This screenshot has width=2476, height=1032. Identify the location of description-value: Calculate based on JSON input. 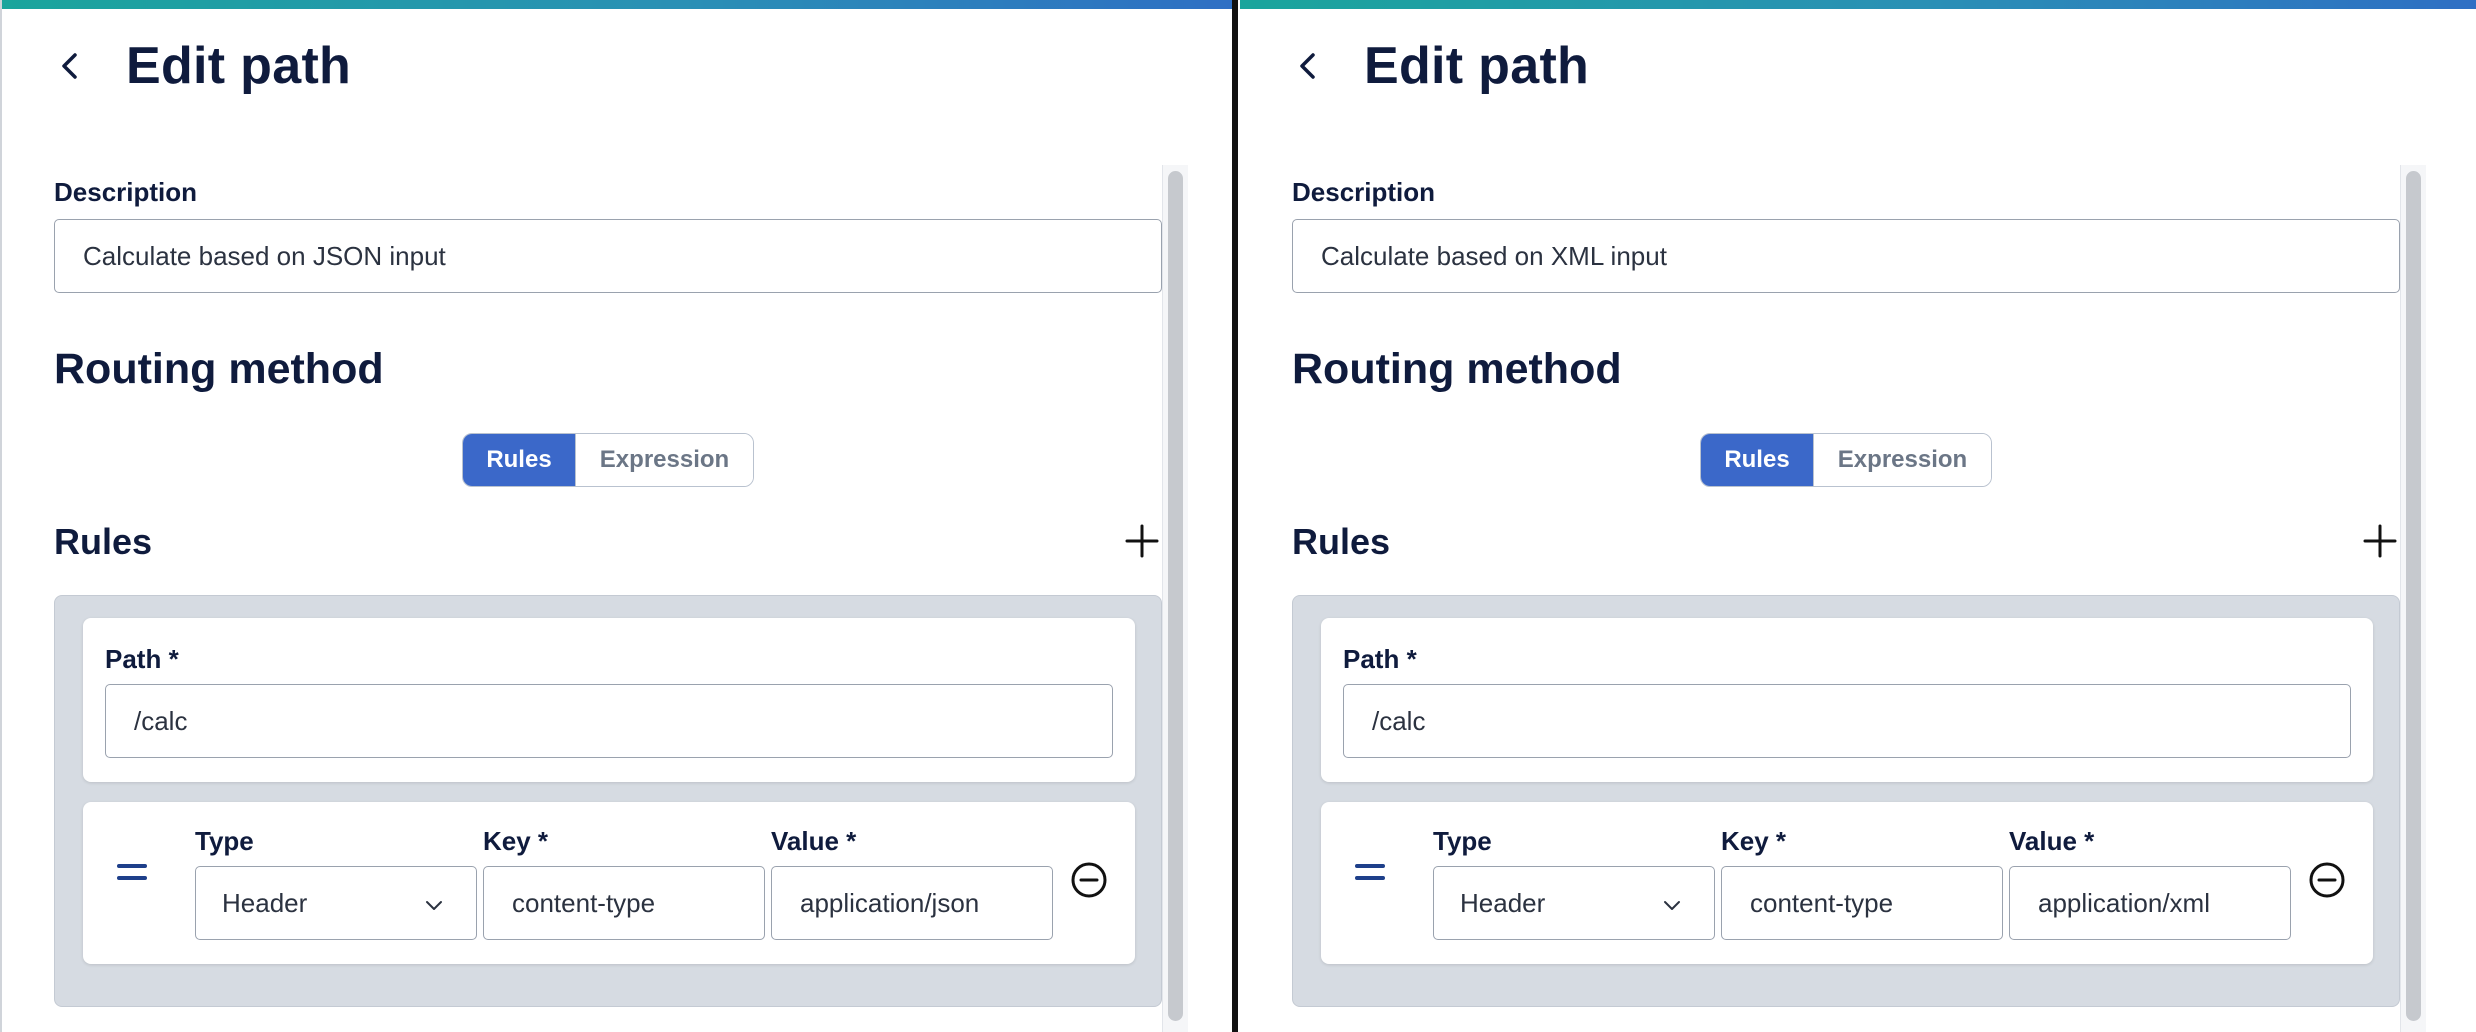
(264, 255).